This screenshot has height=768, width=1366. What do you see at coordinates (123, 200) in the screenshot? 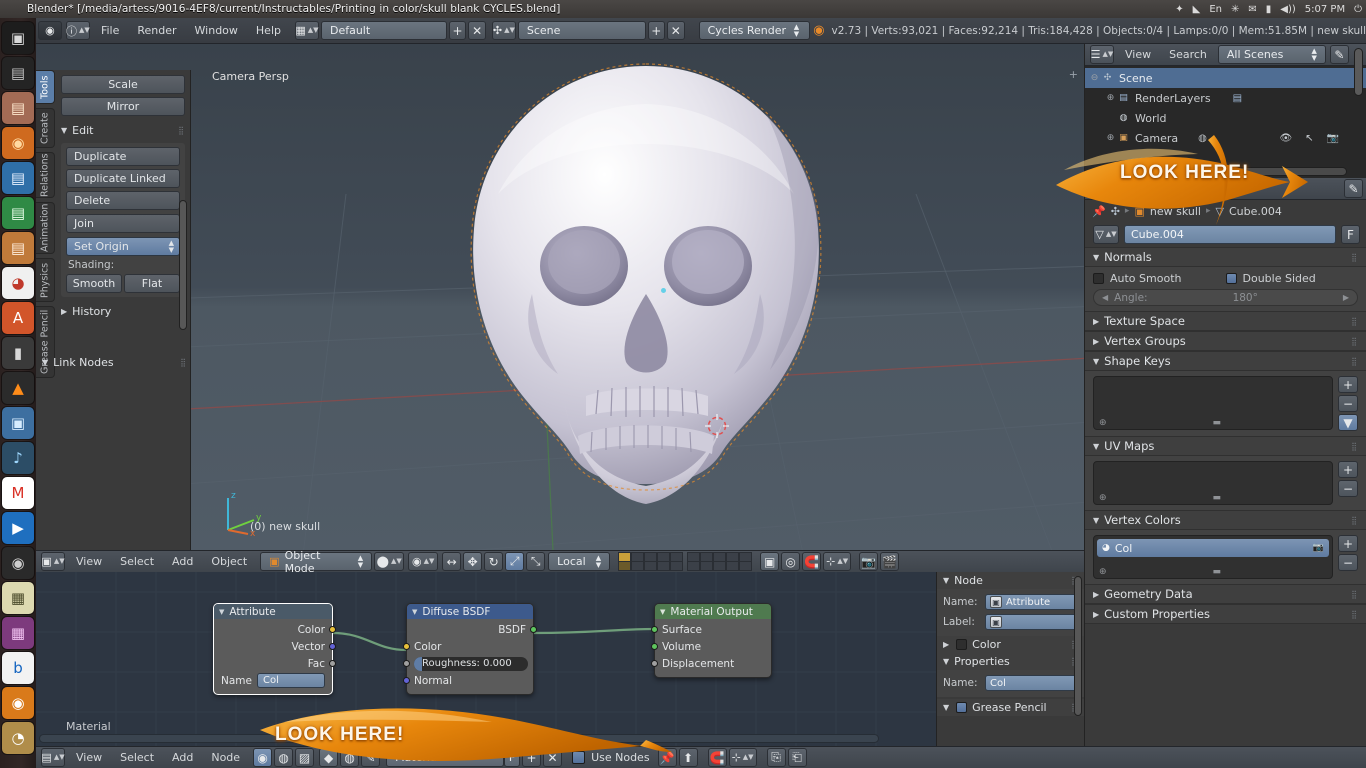
I see `delete-button: Delete` at bounding box center [123, 200].